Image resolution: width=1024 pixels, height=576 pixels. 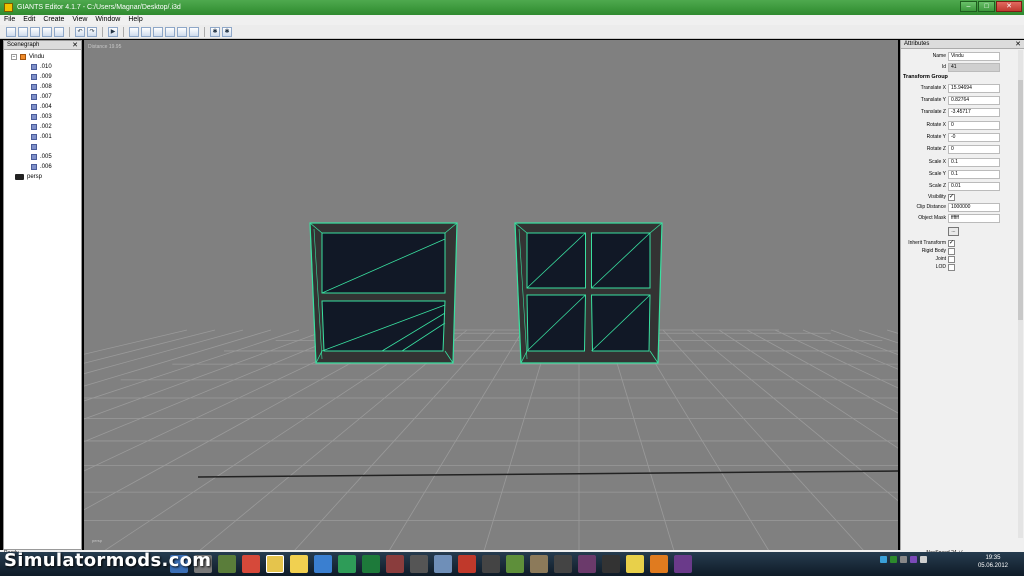 I want to click on taskbar-clock: 19:35 05.06.2012, so click(x=993, y=562).